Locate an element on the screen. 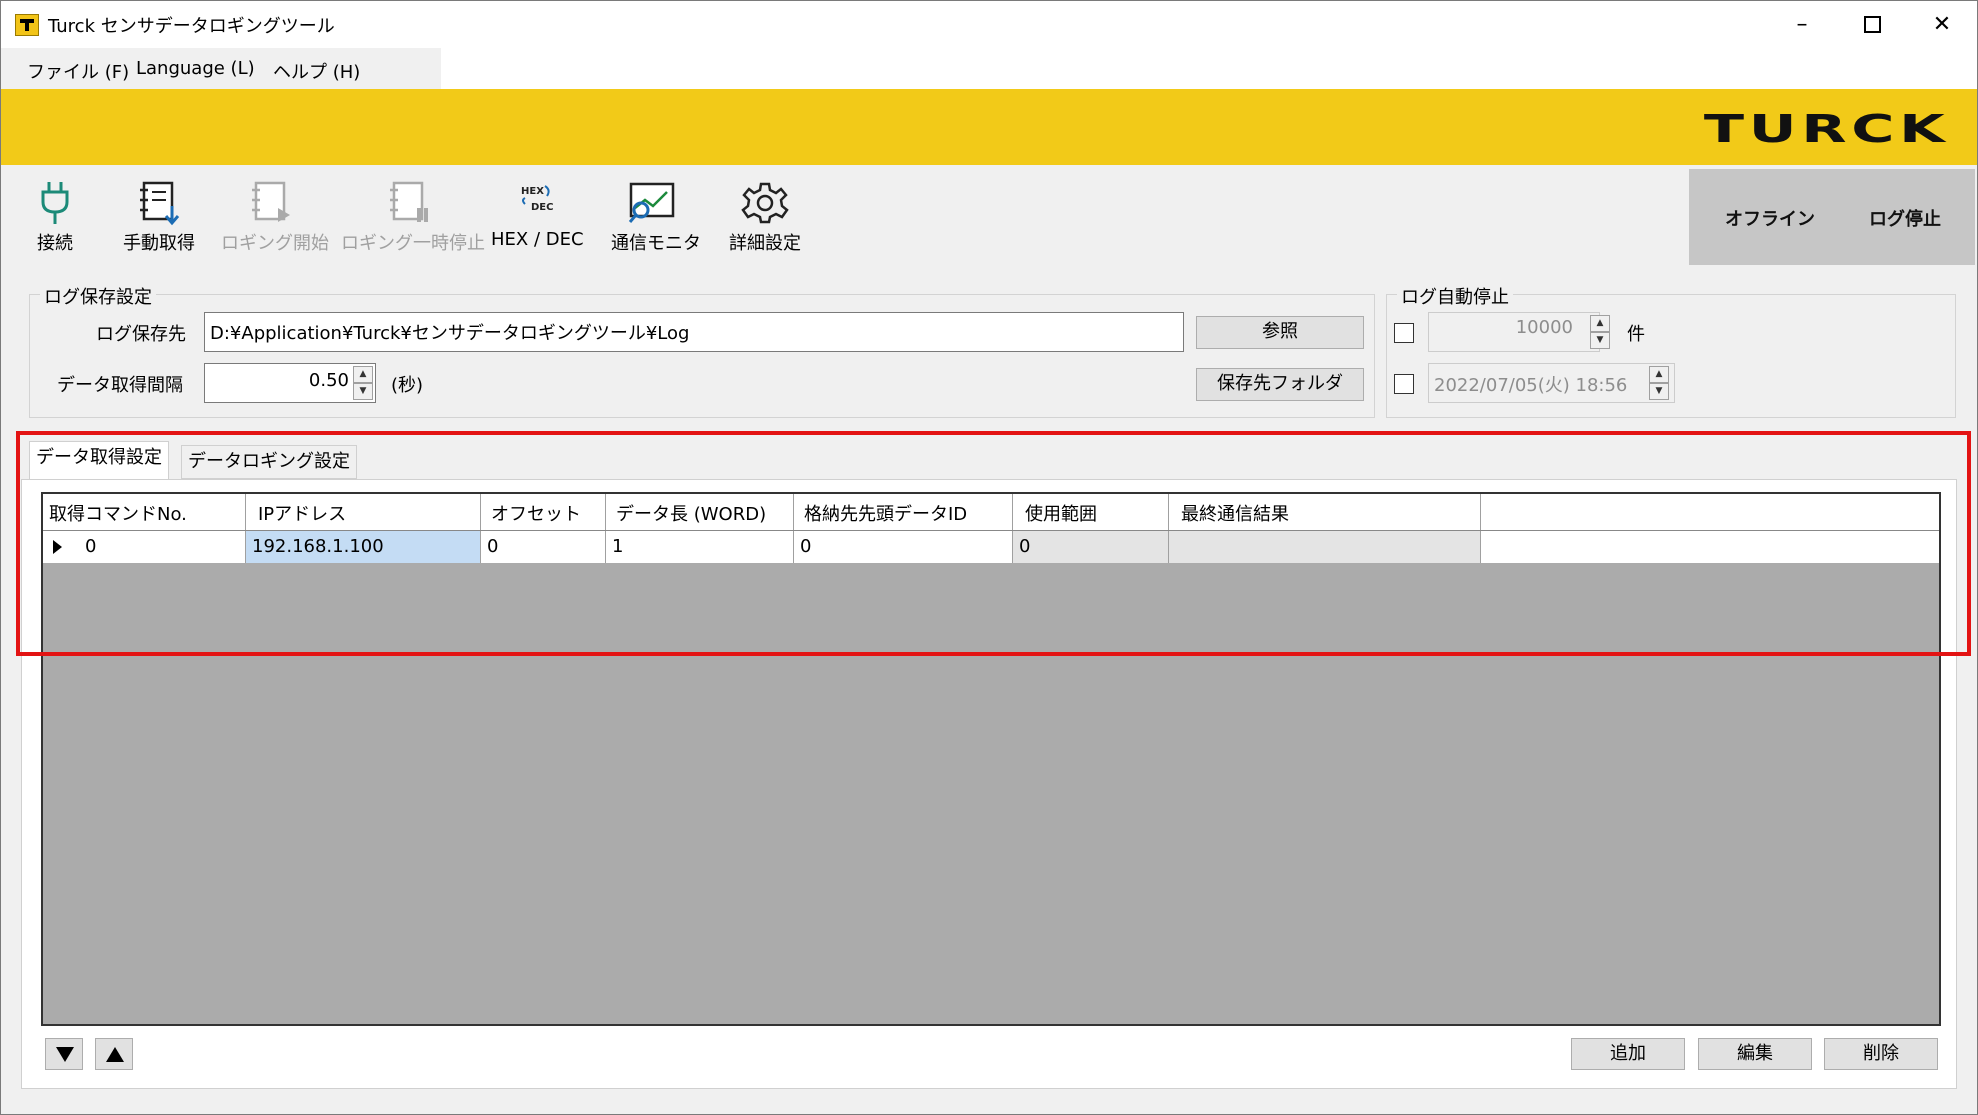 This screenshot has height=1115, width=1978. log-save-group-title: ログ保存設定 is located at coordinates (98, 296).